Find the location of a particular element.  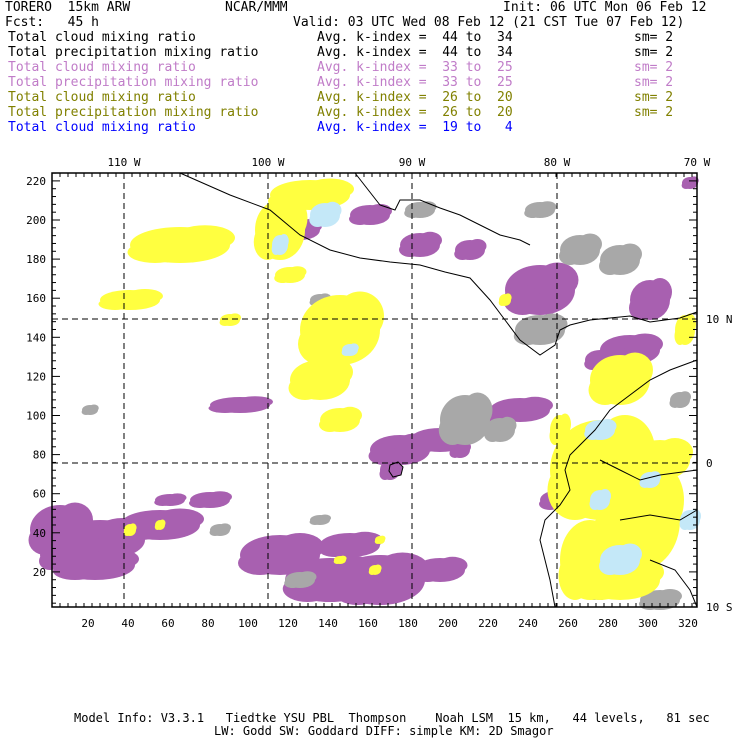

y-tick-label: 20 is located at coordinates (39, 572).